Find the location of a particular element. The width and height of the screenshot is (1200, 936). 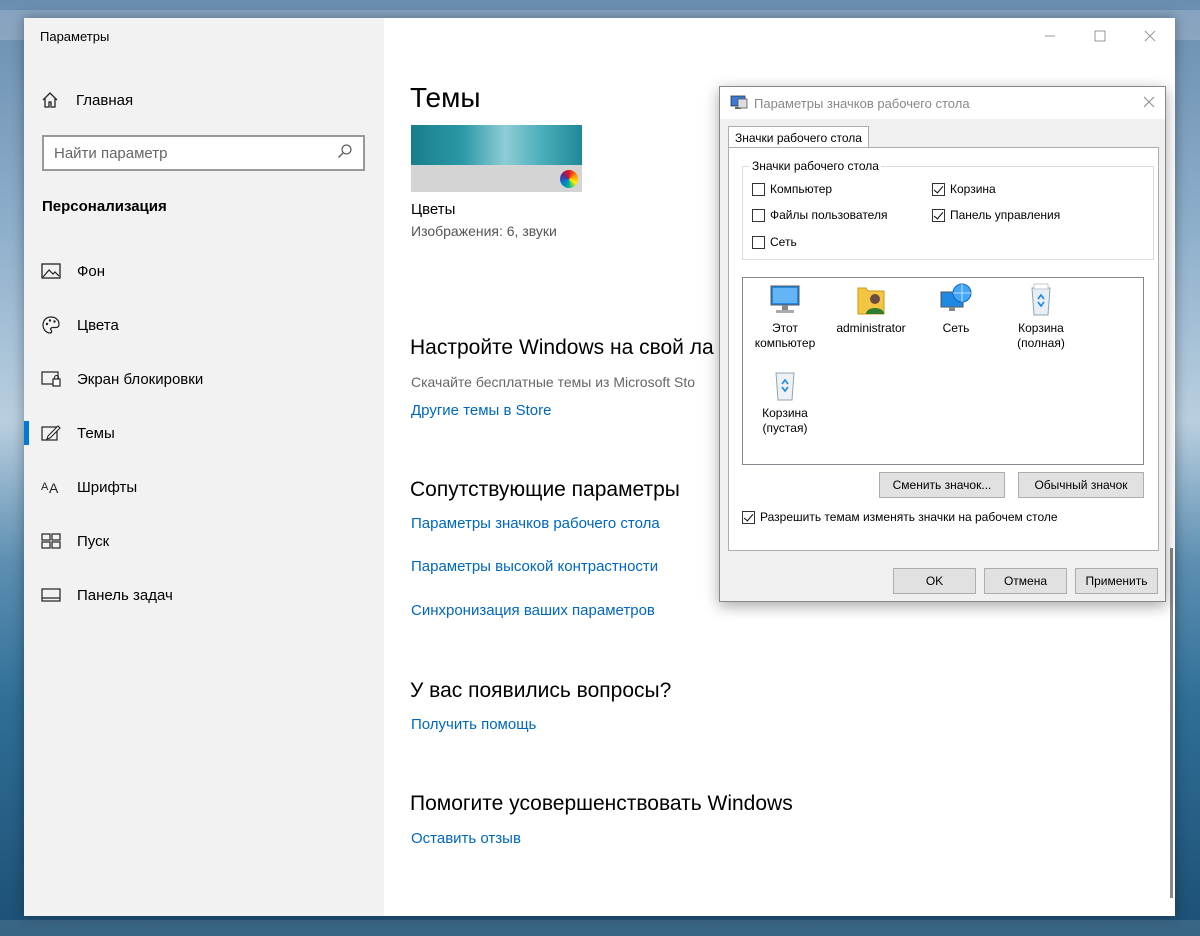

dialog-close-icon is located at coordinates (1149, 104).